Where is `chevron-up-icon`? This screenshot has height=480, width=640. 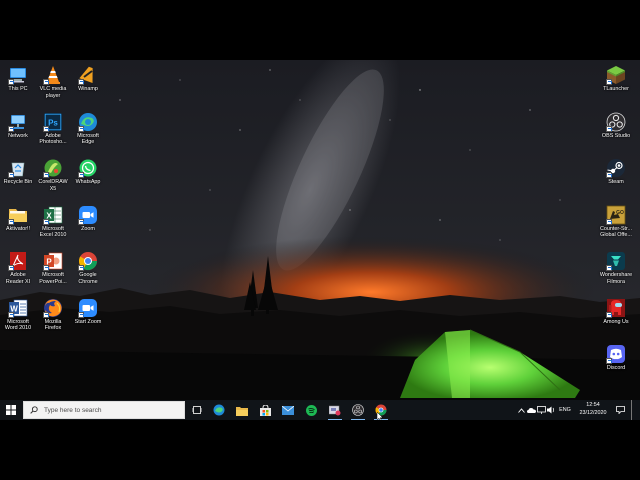
chevron-up-icon is located at coordinates (521, 410).